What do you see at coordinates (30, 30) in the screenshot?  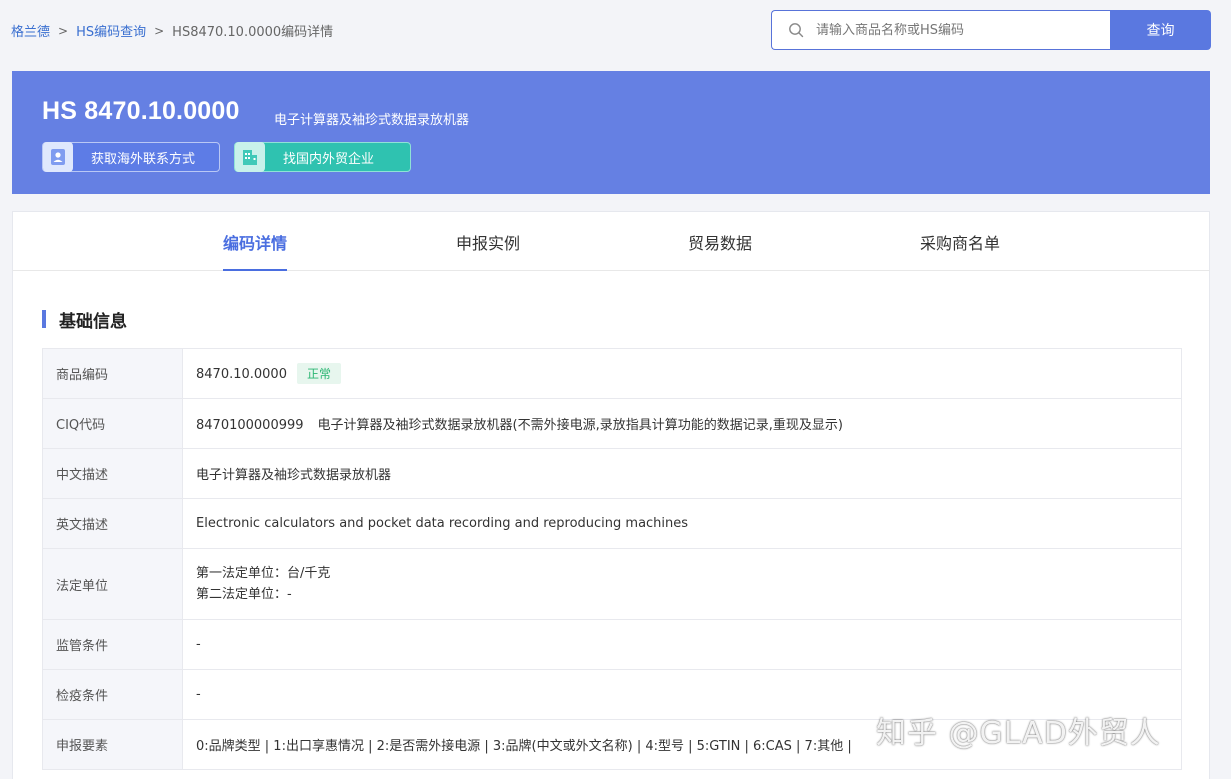 I see `breadcrumb-home-link: 格兰德` at bounding box center [30, 30].